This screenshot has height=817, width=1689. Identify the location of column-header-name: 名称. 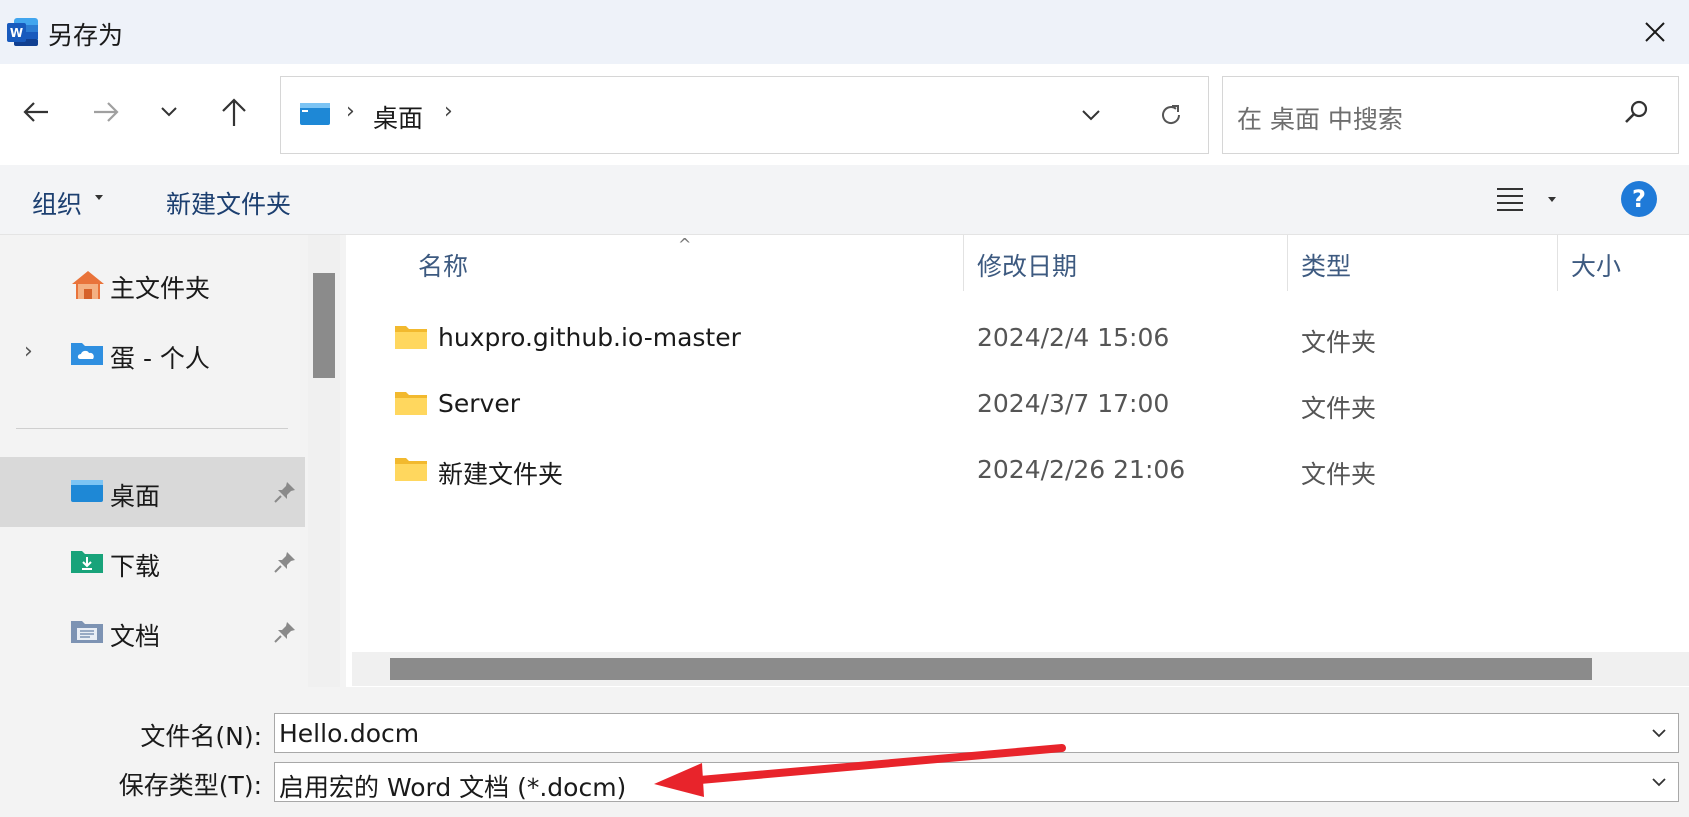
(443, 265).